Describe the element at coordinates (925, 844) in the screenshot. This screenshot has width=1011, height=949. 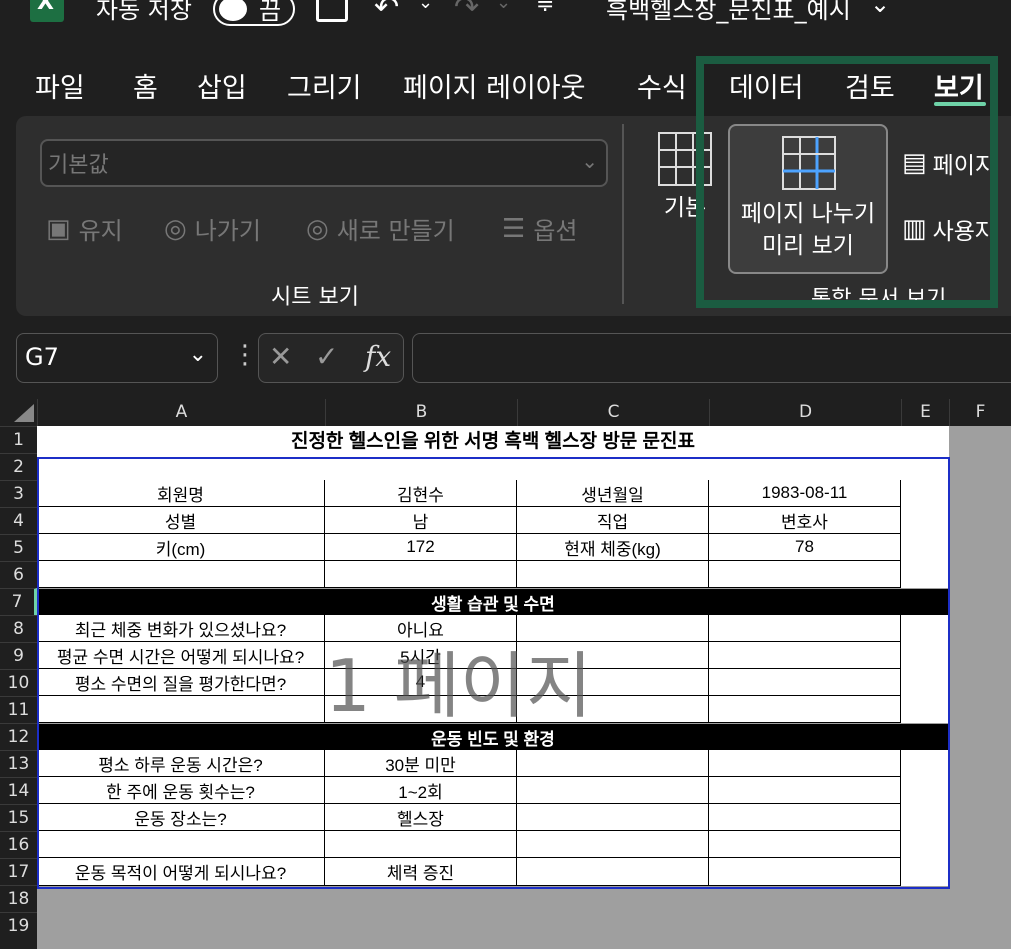
I see `cell-e16` at that location.